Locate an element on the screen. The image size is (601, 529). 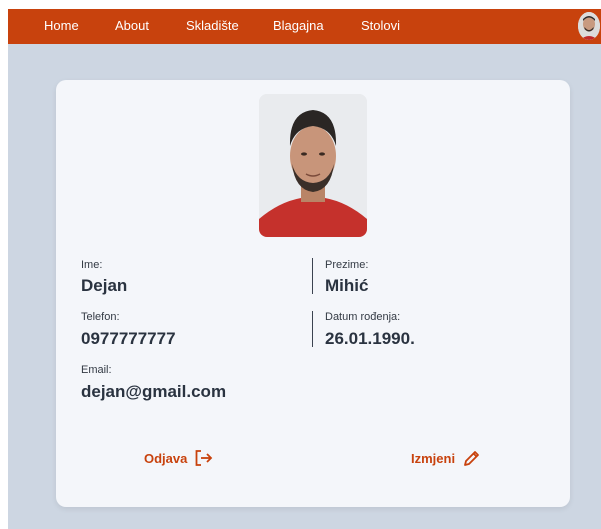
birth-date-value: 26.01.1990. is located at coordinates (370, 338).